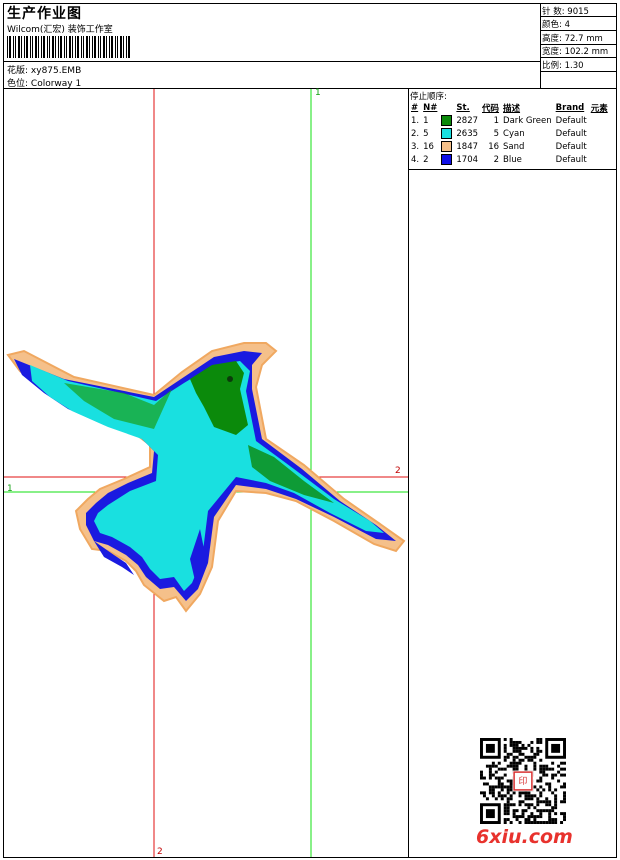  Describe the element at coordinates (447, 133) in the screenshot. I see `swatch-cyan` at that location.